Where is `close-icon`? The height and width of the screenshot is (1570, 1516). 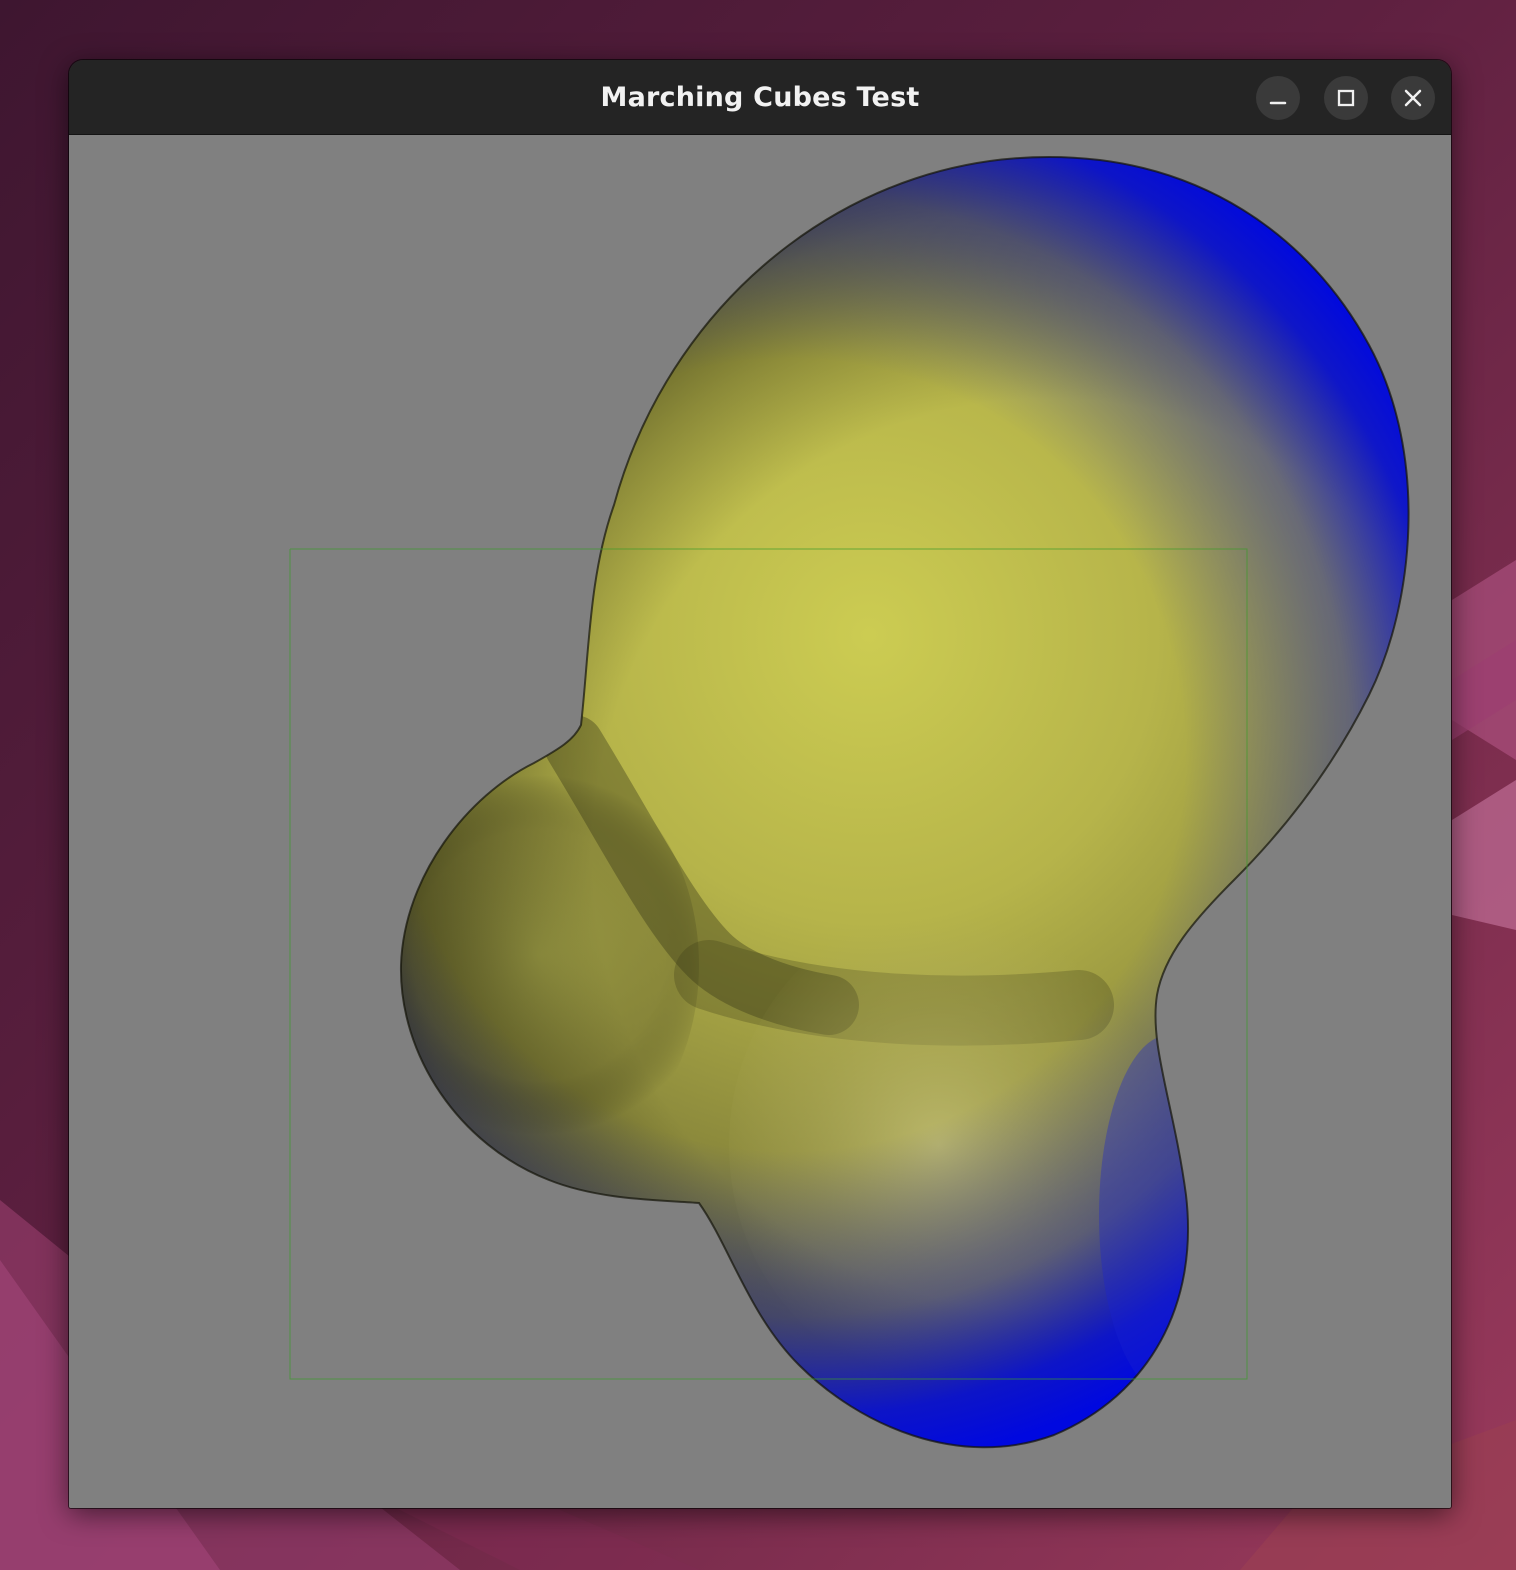 close-icon is located at coordinates (1413, 98).